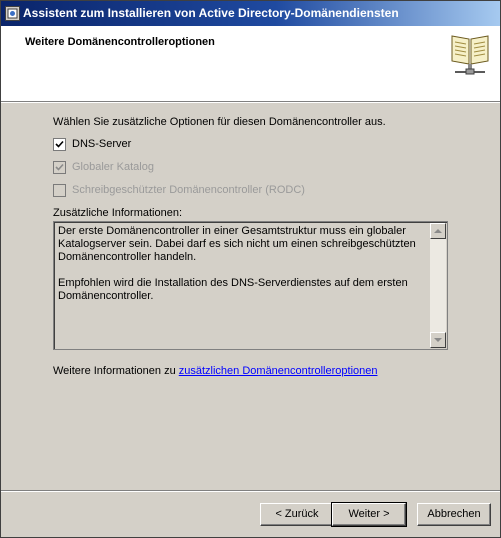  Describe the element at coordinates (59, 190) in the screenshot. I see `rodc-checkbox` at that location.